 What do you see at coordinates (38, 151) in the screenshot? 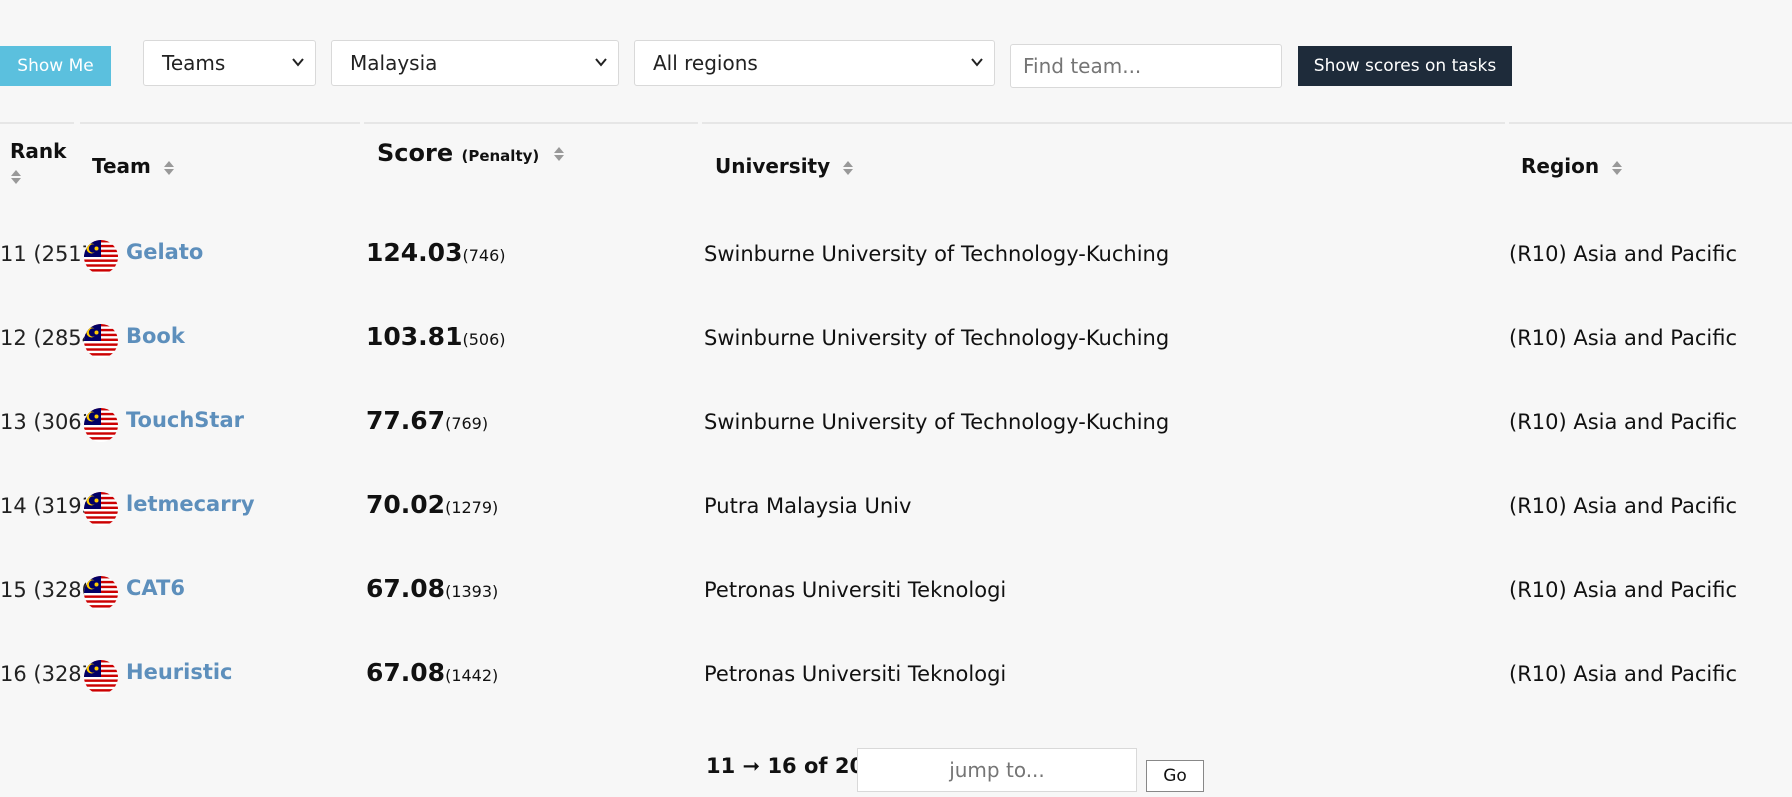
I see `rank-header-label: Rank` at bounding box center [38, 151].